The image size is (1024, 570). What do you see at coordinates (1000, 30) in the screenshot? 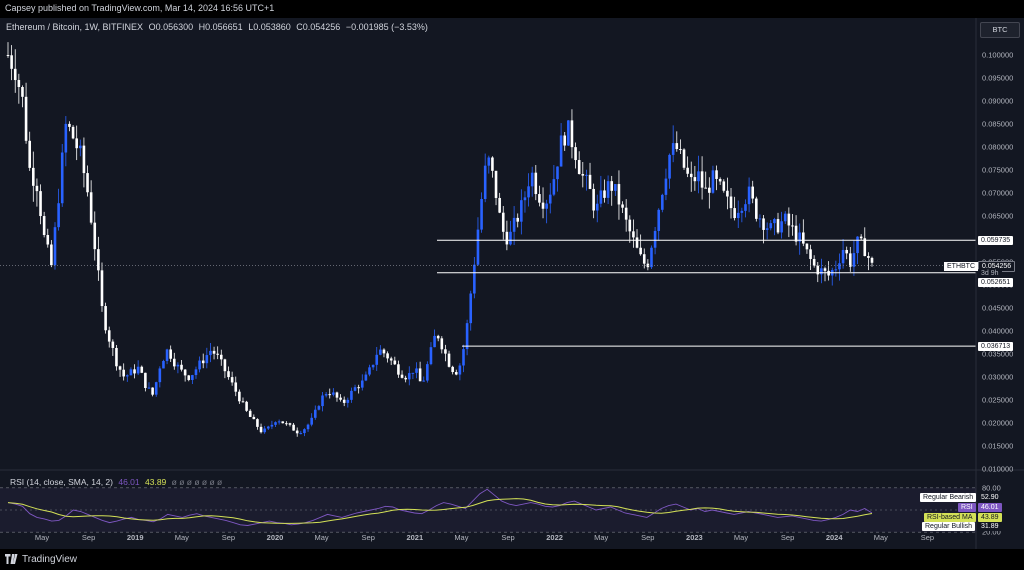
I see `currency-button: BTC` at bounding box center [1000, 30].